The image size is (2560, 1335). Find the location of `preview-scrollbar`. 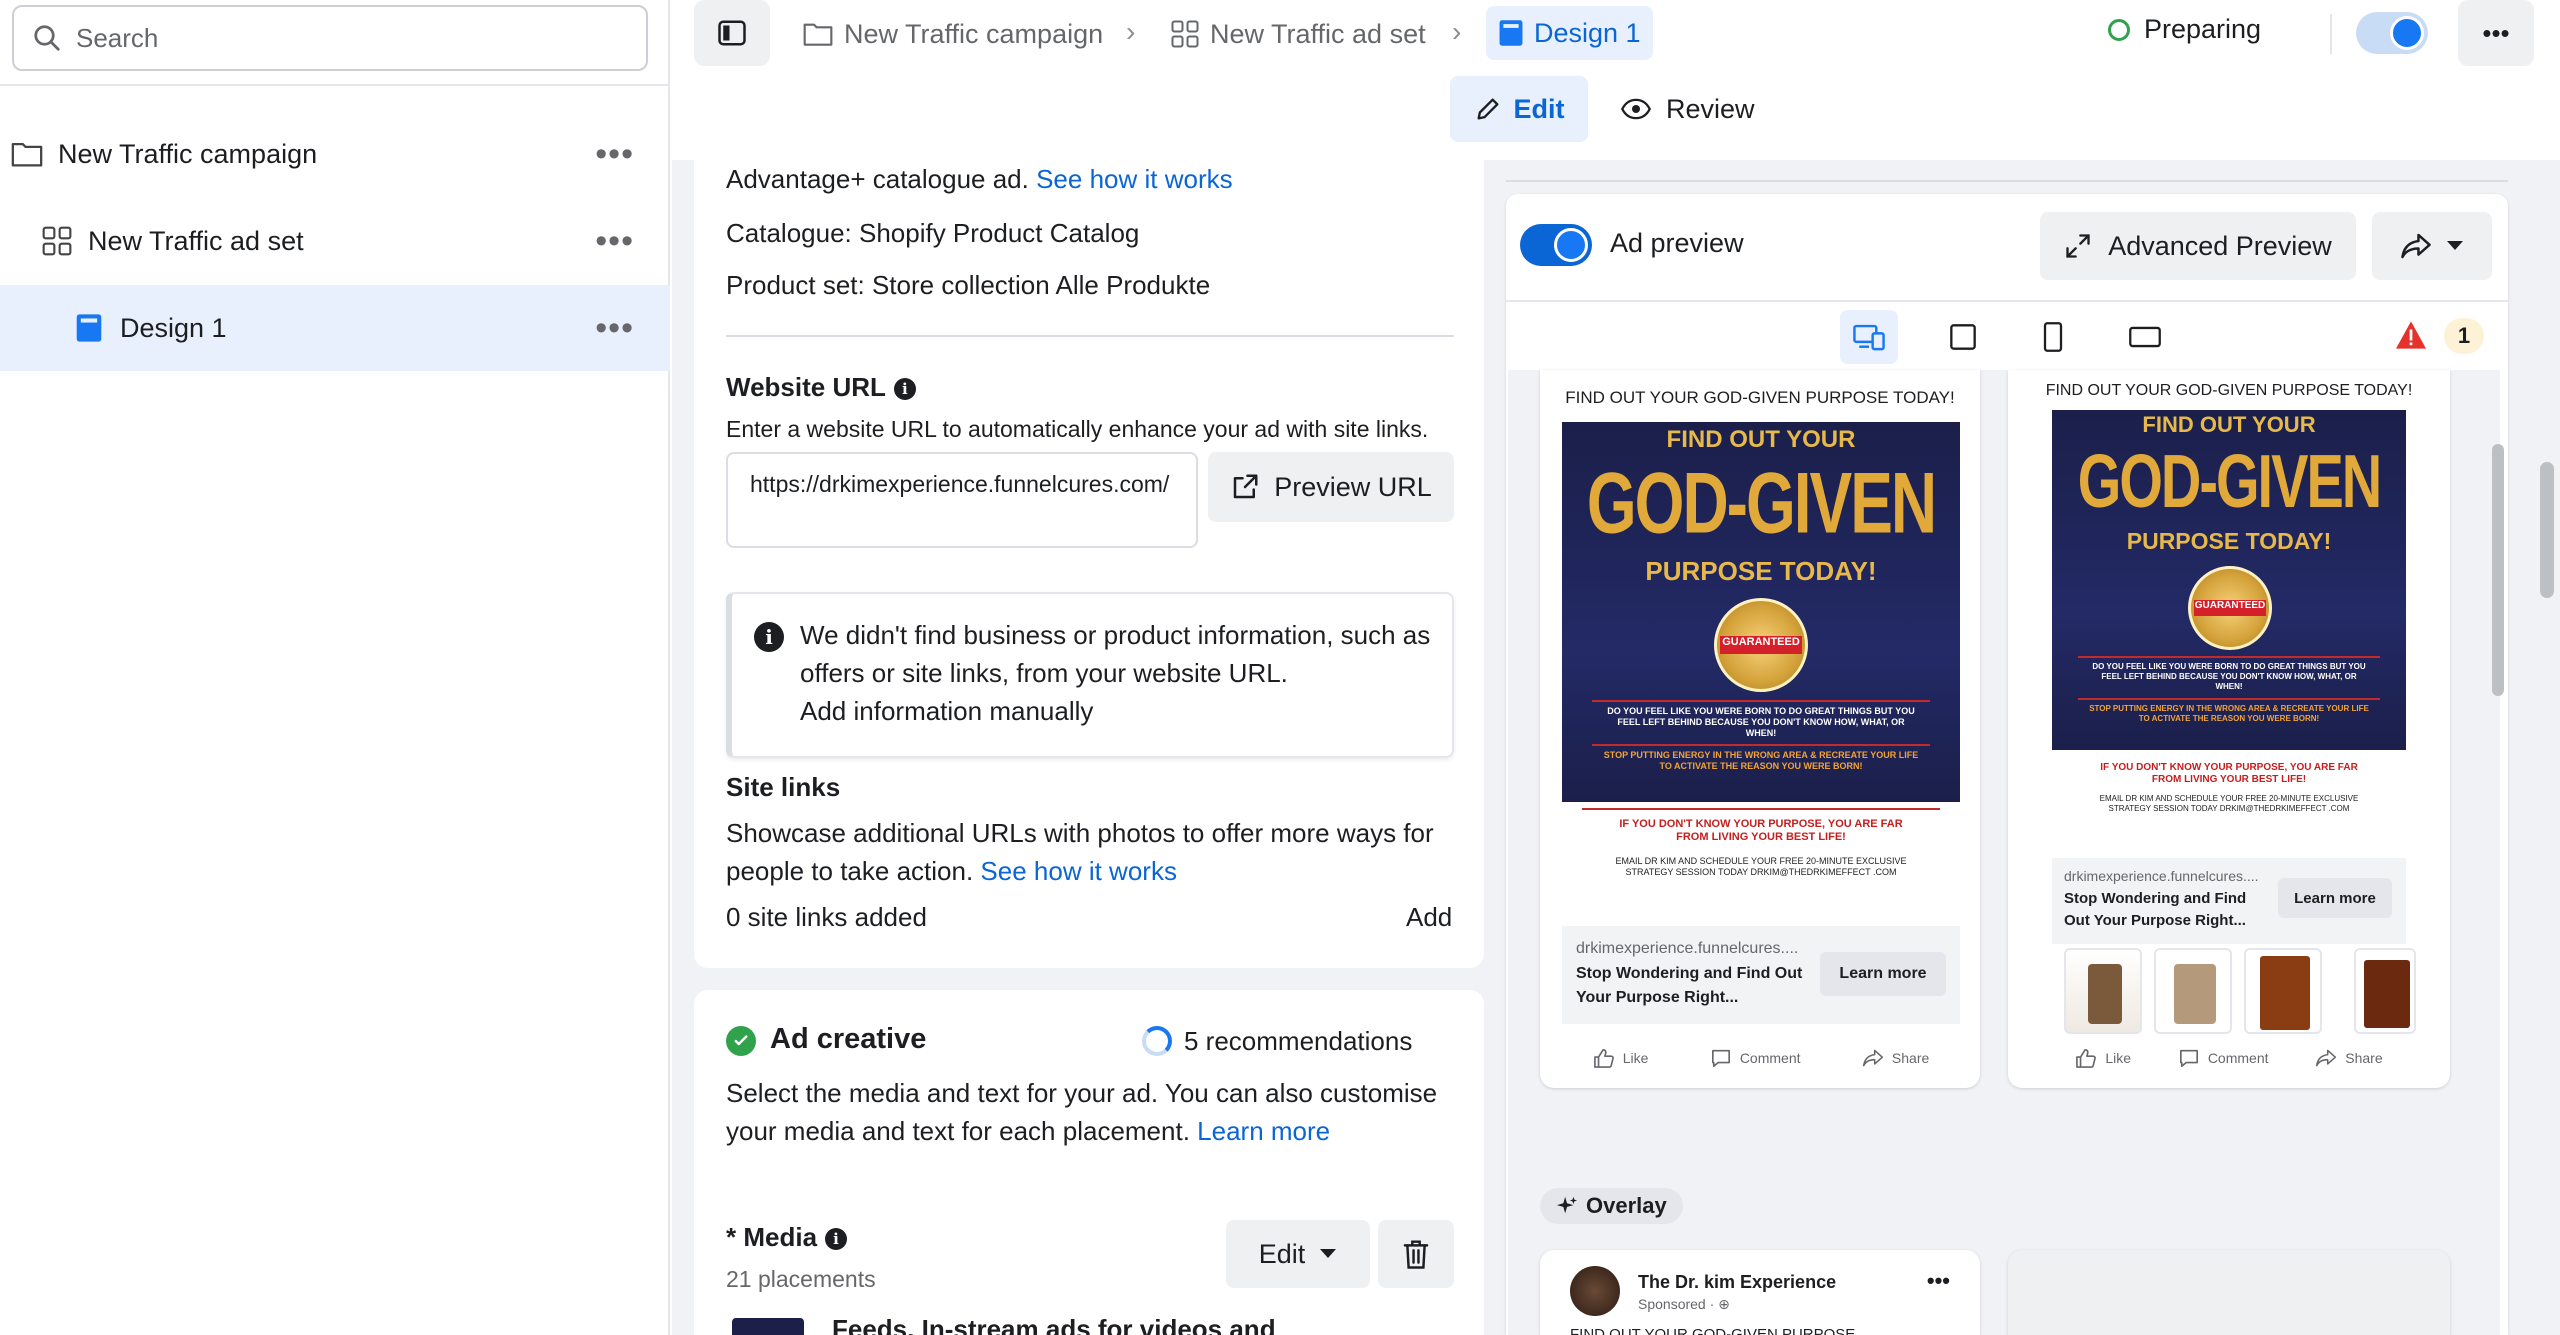

preview-scrollbar is located at coordinates (2498, 570).